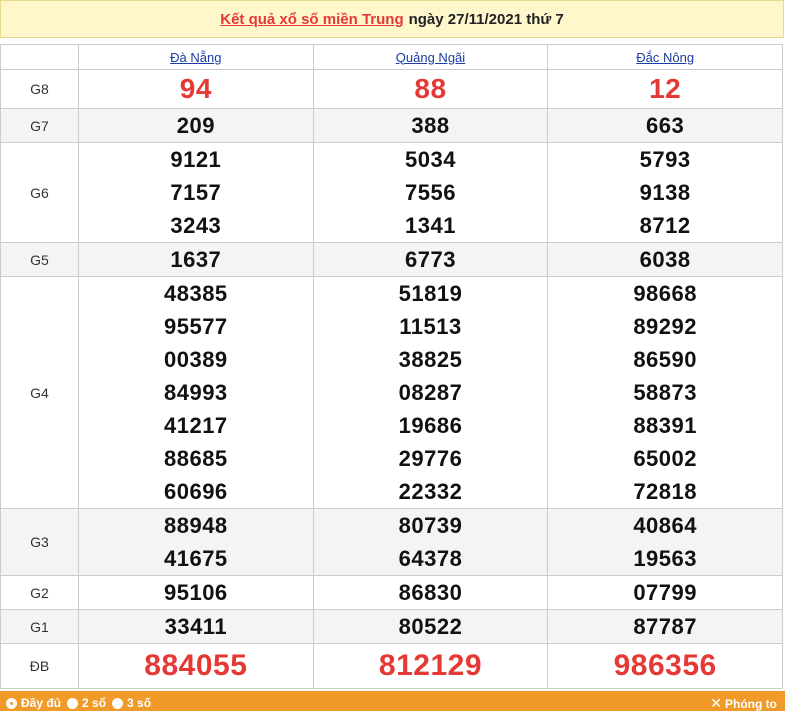 This screenshot has height=712, width=785. Describe the element at coordinates (139, 703) in the screenshot. I see `option-label: 3 số` at that location.